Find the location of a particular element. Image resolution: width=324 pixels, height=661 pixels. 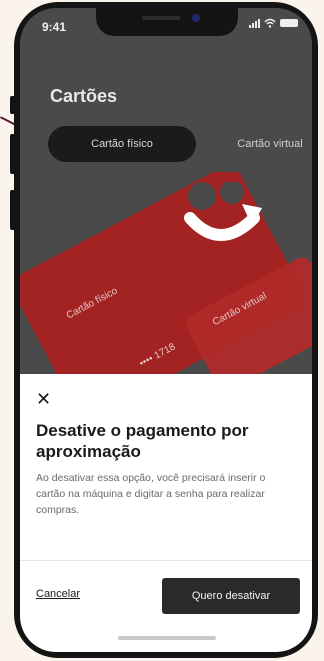

signal-icon is located at coordinates (254, 23).